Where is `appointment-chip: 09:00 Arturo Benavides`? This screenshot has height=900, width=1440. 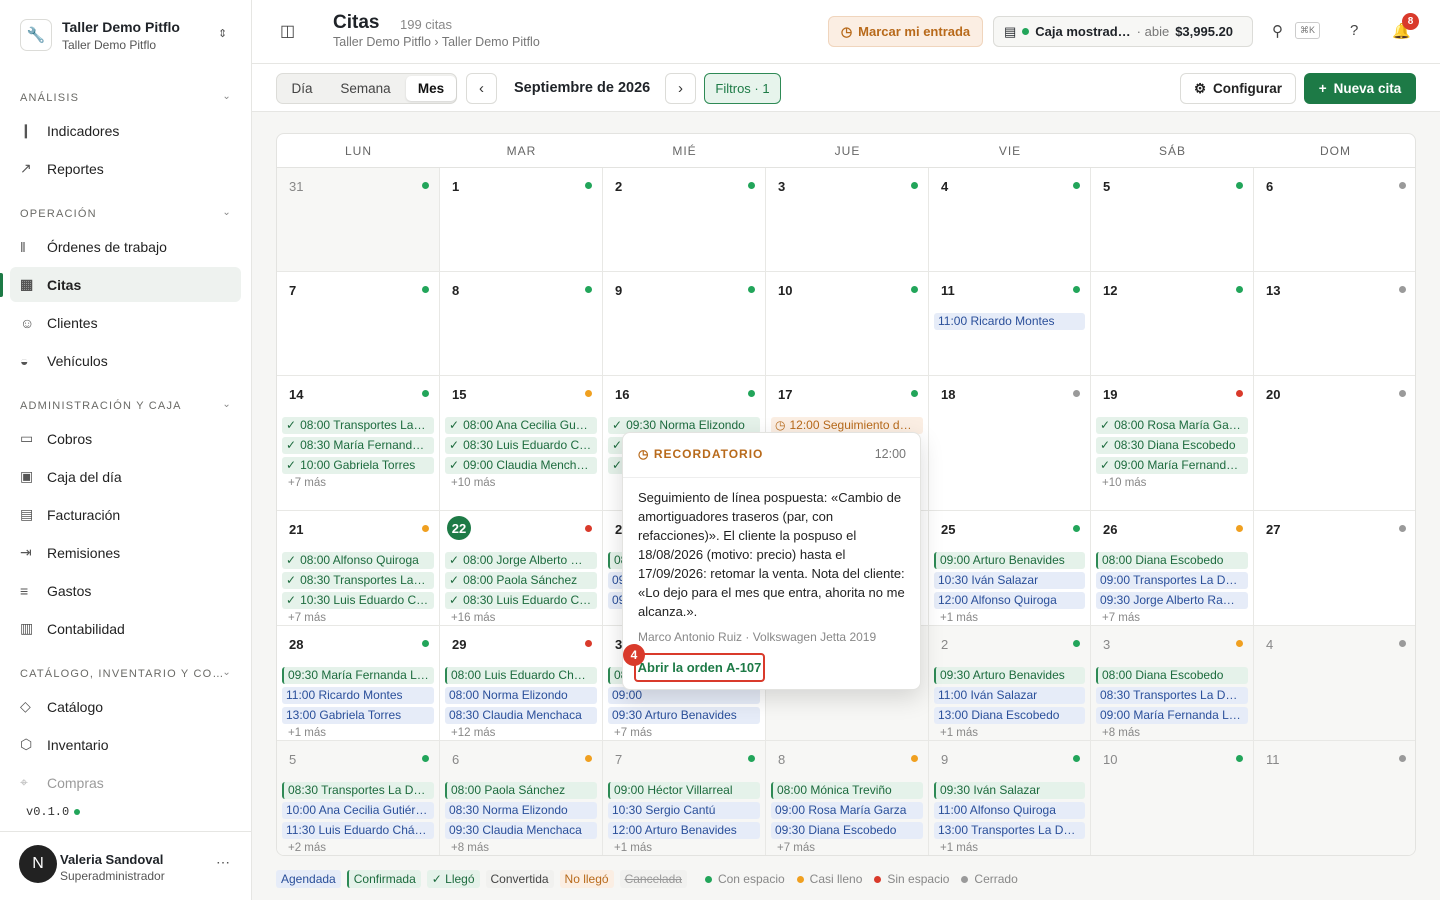
appointment-chip: 09:00 Arturo Benavides is located at coordinates (1009, 560).